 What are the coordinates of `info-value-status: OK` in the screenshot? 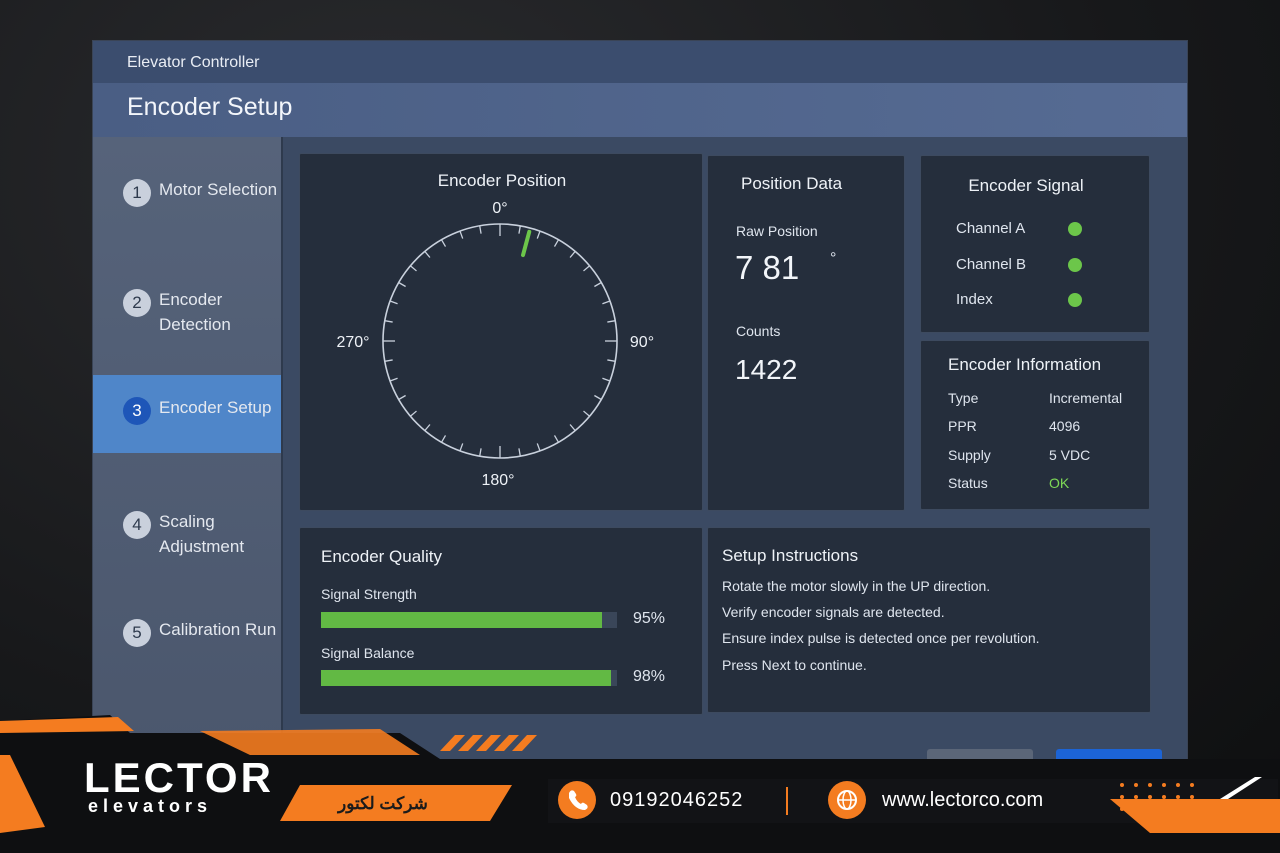 It's located at (1059, 483).